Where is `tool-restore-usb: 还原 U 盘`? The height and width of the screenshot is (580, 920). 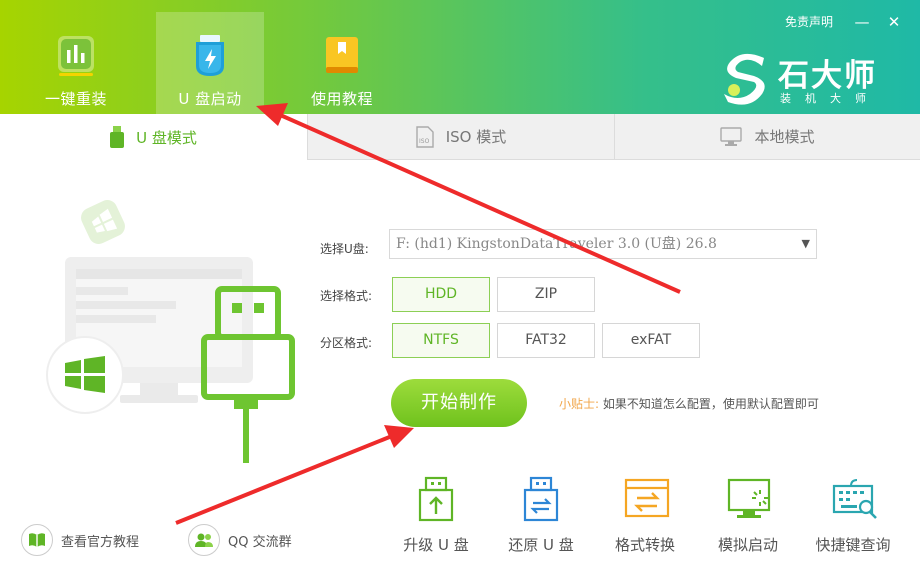 tool-restore-usb: 还原 U 盘 is located at coordinates (541, 516).